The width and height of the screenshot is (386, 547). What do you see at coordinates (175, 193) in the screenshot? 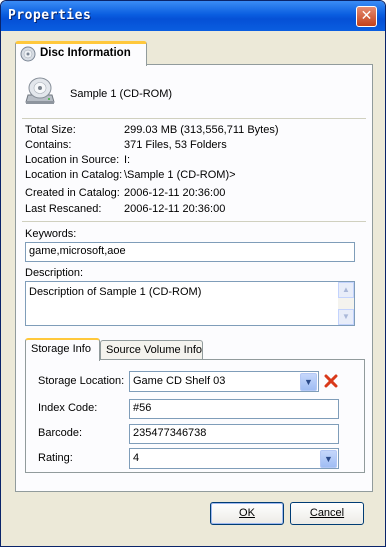
I see `created-value: 2006-12-11 20:36:00` at bounding box center [175, 193].